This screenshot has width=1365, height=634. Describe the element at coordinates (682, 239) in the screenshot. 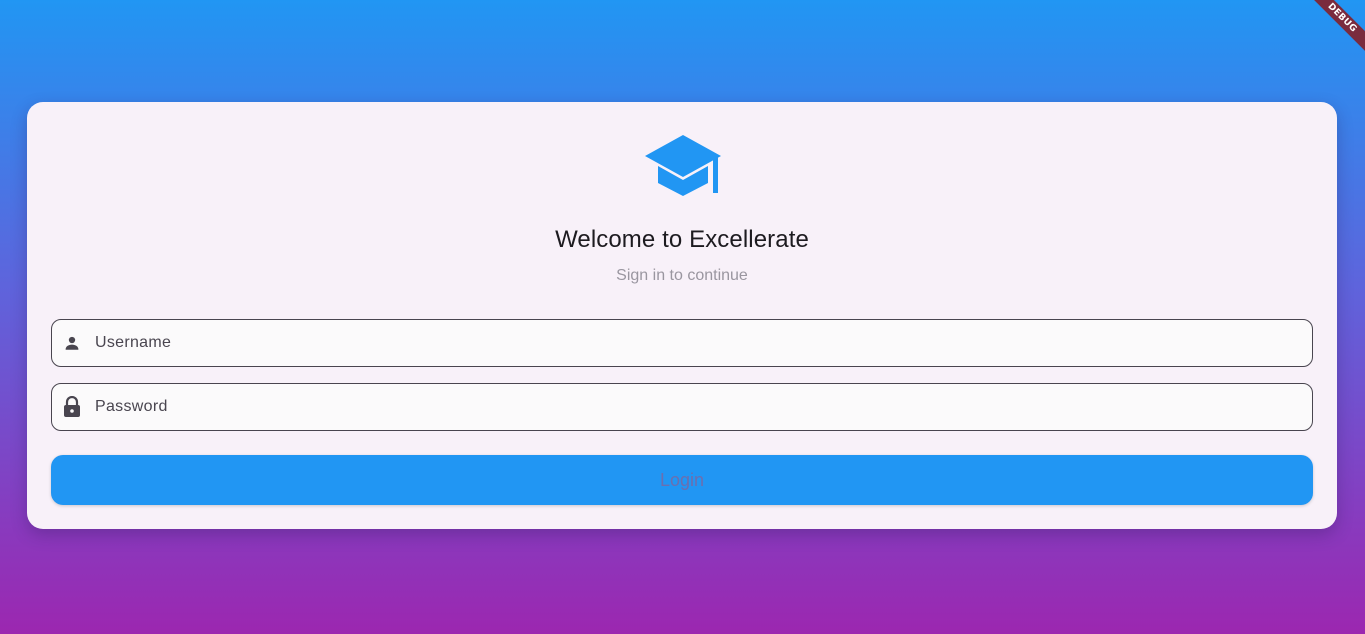

I see `page-title: Welcome to Excellerate` at that location.